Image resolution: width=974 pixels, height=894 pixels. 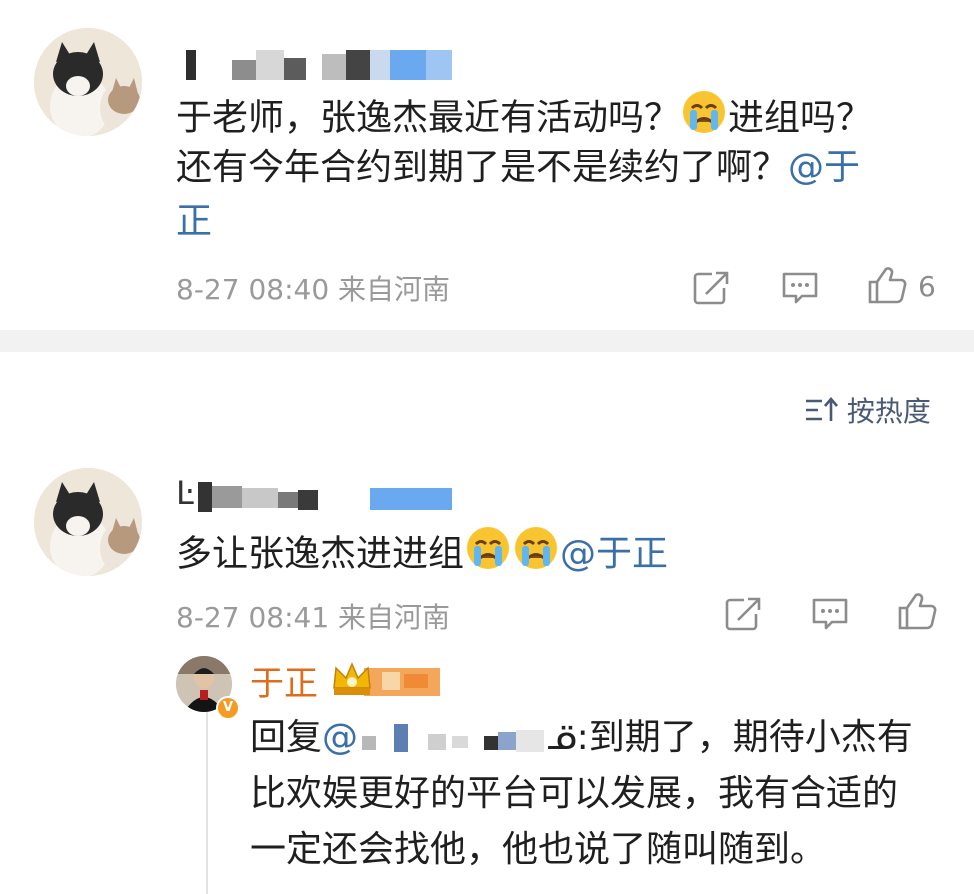 What do you see at coordinates (316, 493) in the screenshot?
I see `commenter-name-redacted: Ŀ` at bounding box center [316, 493].